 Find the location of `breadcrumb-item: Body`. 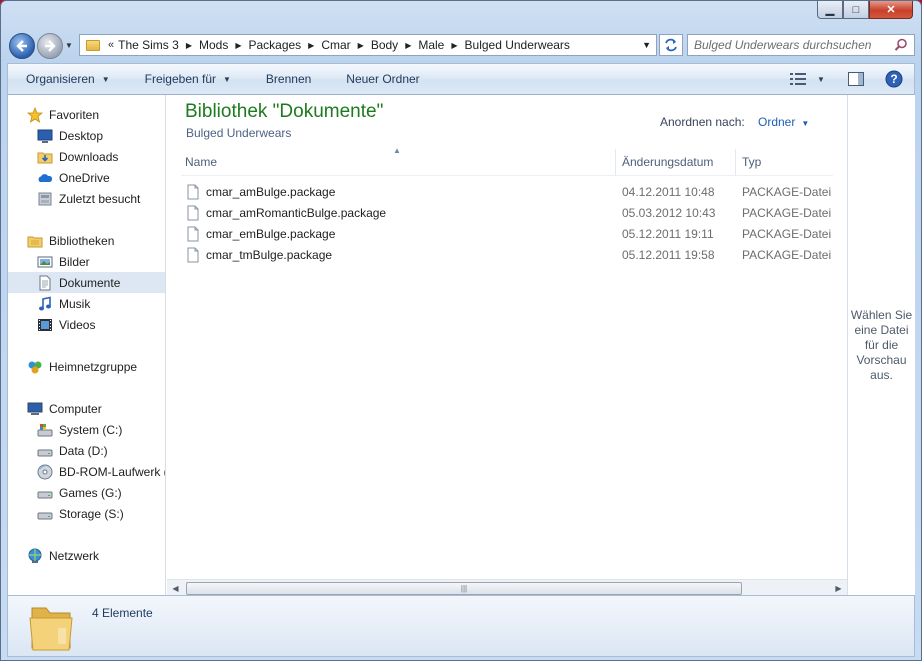

breadcrumb-item: Body is located at coordinates (384, 45).